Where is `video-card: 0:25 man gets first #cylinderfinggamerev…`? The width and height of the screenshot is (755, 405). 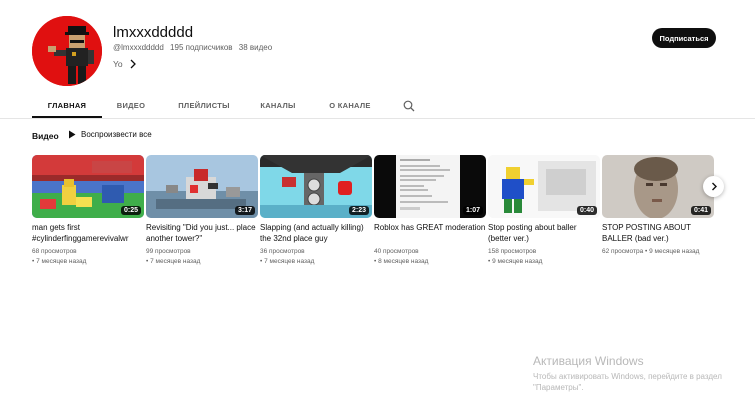
video-card: 0:25 man gets first #cylinderfinggamerev… is located at coordinates (88, 211).